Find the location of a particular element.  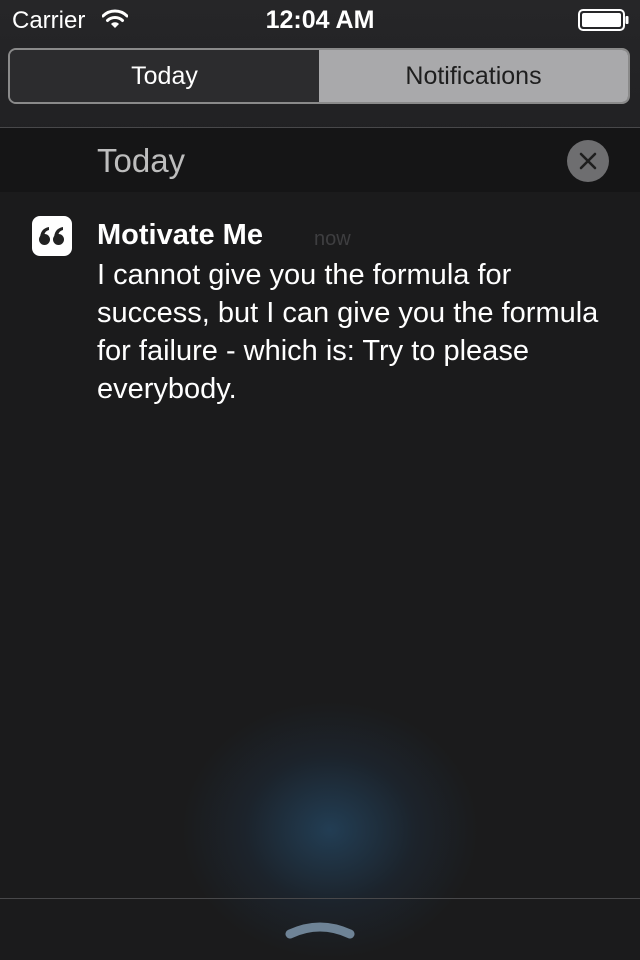

app-icon is located at coordinates (52, 236).